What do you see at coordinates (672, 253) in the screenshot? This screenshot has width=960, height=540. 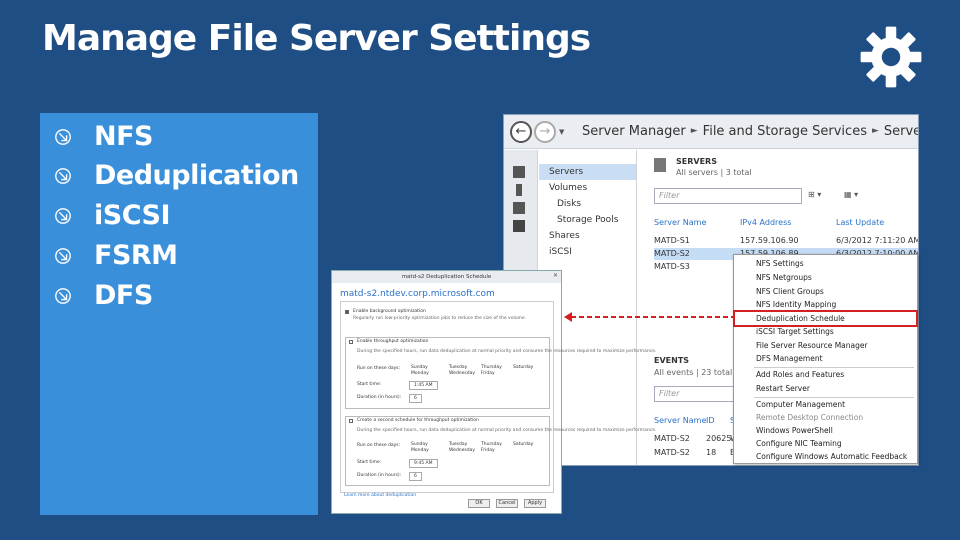 I see `server-name: MATD-S2` at bounding box center [672, 253].